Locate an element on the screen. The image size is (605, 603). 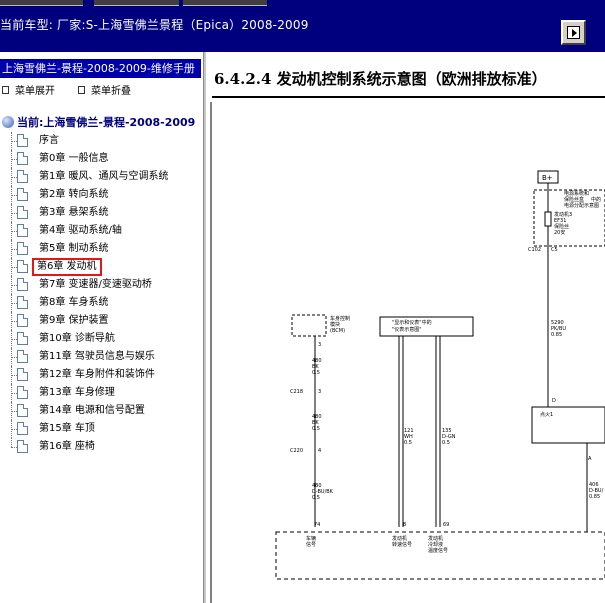
manual-title: 上海雪佛兰-景程-2008-2009-维修手册 is located at coordinates (100, 68).